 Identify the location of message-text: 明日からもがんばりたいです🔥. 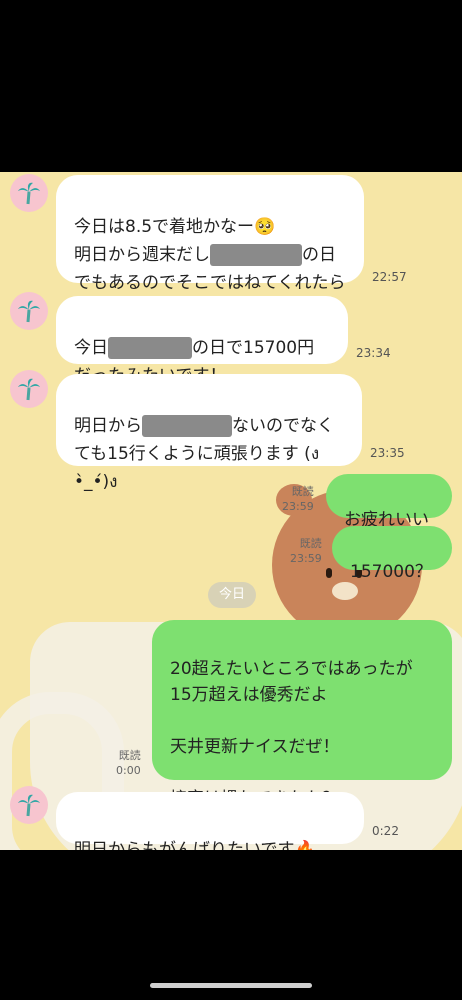
(195, 845).